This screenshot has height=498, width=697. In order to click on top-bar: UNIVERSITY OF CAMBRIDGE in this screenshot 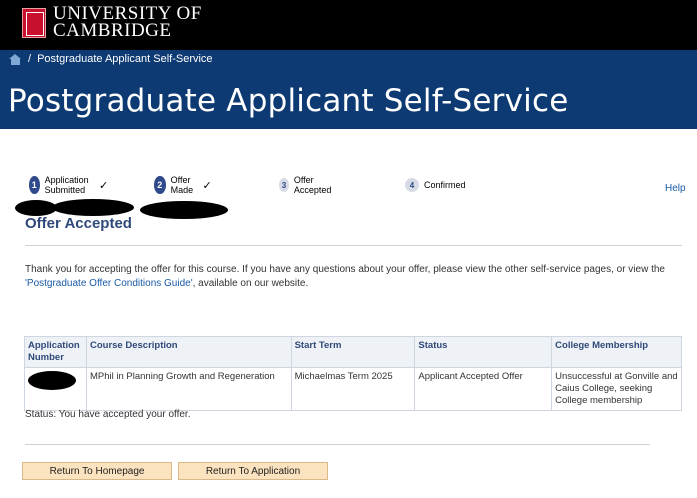, I will do `click(348, 25)`.